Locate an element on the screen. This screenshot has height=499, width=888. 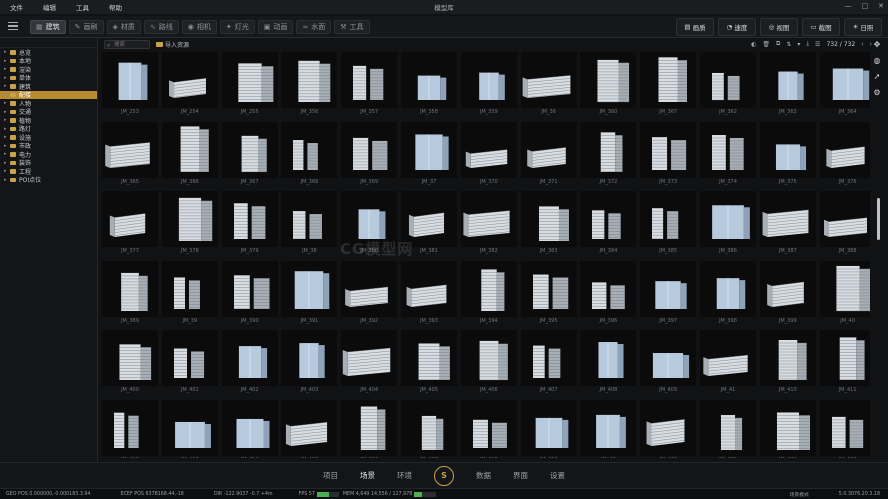
asset-tile: JM_382 is located at coordinates (488, 224).